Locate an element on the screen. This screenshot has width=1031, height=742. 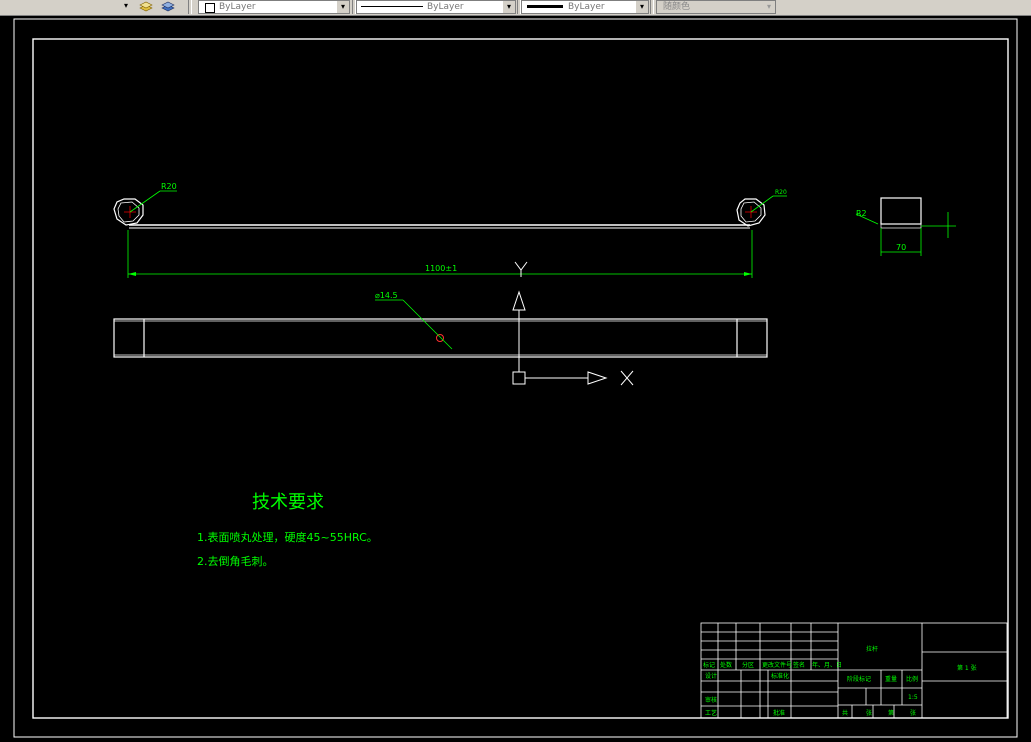
process-label: 工艺 is located at coordinates (711, 713).